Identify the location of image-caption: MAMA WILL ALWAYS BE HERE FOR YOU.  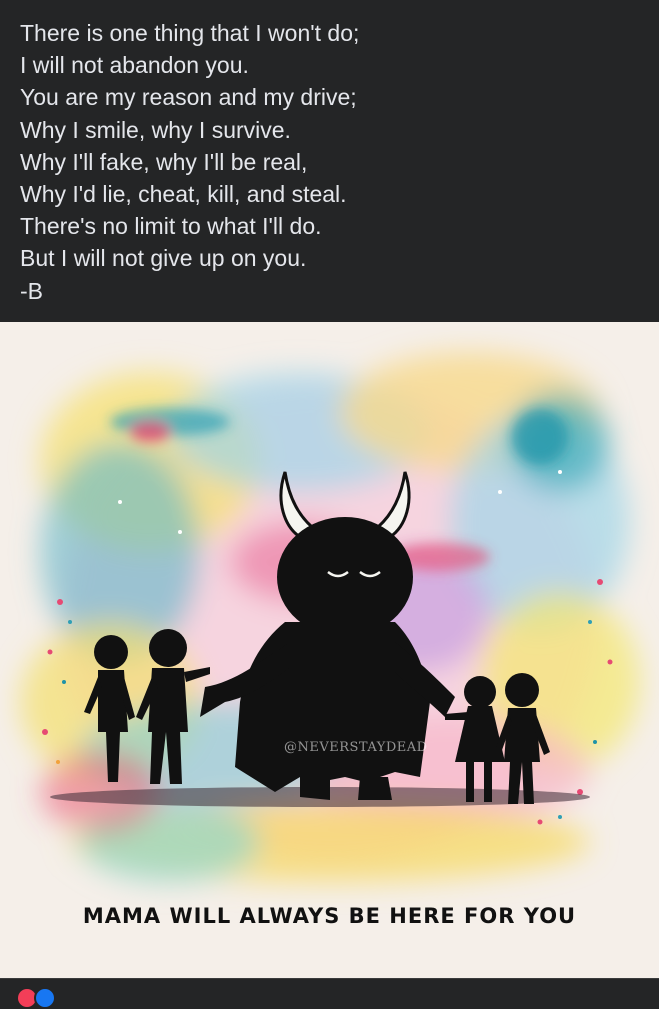
(329, 916).